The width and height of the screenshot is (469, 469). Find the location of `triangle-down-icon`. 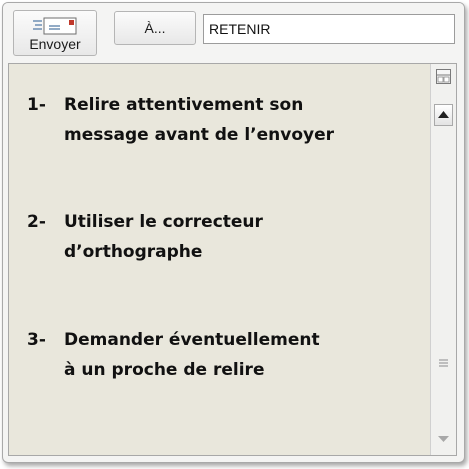

triangle-down-icon is located at coordinates (443, 439).